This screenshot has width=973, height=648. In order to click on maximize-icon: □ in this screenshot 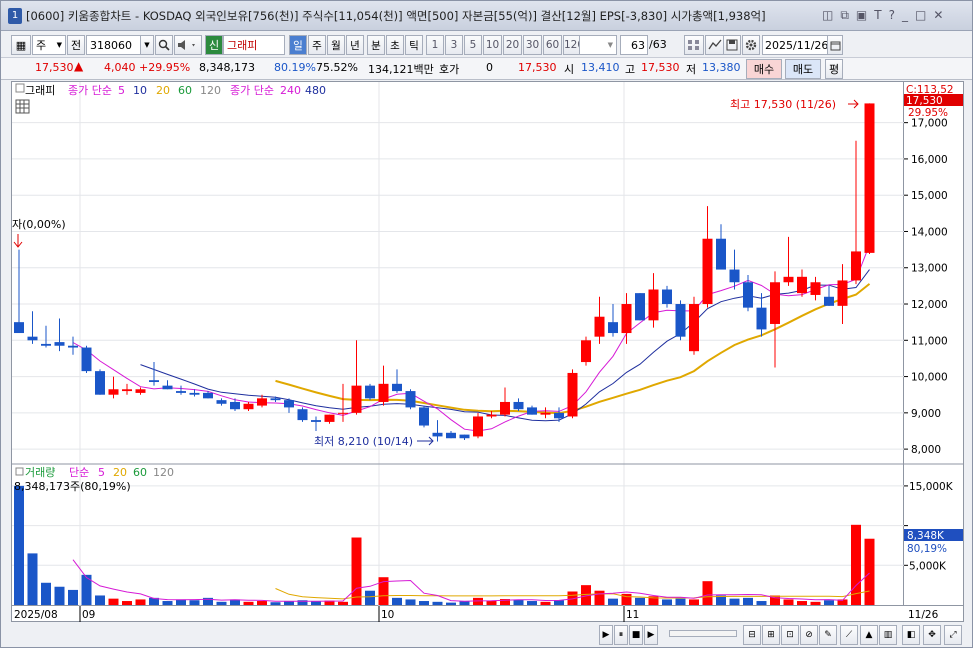, I will do `click(920, 15)`.